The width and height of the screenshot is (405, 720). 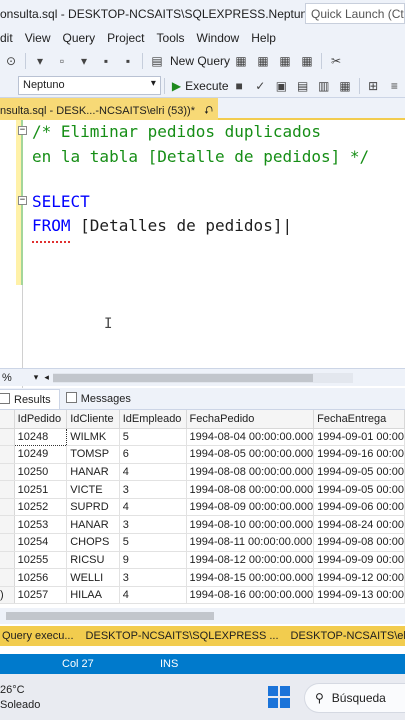 What do you see at coordinates (176, 38) in the screenshot?
I see `menu-tools: Tools` at bounding box center [176, 38].